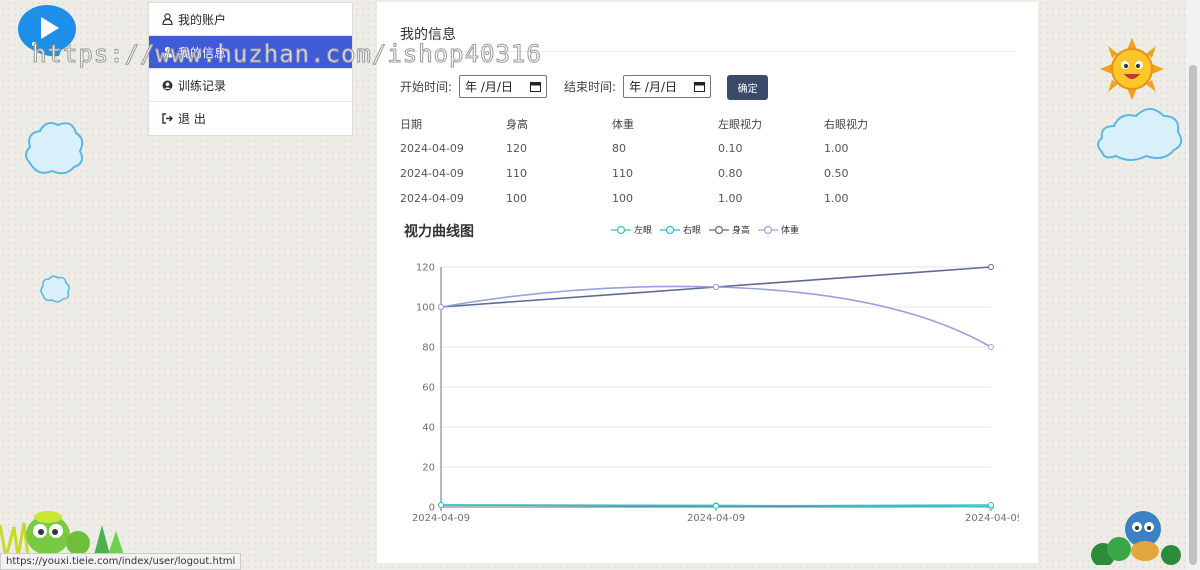 This screenshot has width=1200, height=570. I want to click on legend-item: 身高, so click(729, 229).